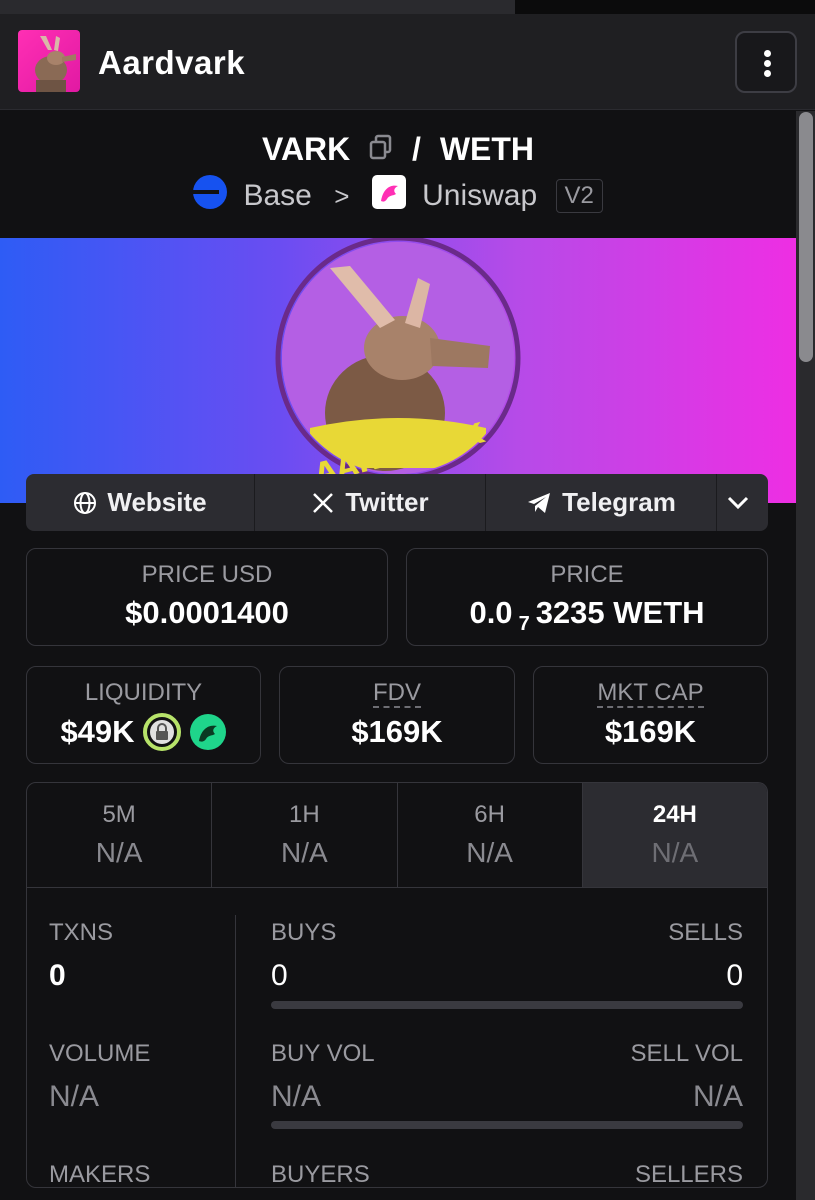 This screenshot has height=1200, width=815. What do you see at coordinates (539, 502) in the screenshot?
I see `telegram-icon` at bounding box center [539, 502].